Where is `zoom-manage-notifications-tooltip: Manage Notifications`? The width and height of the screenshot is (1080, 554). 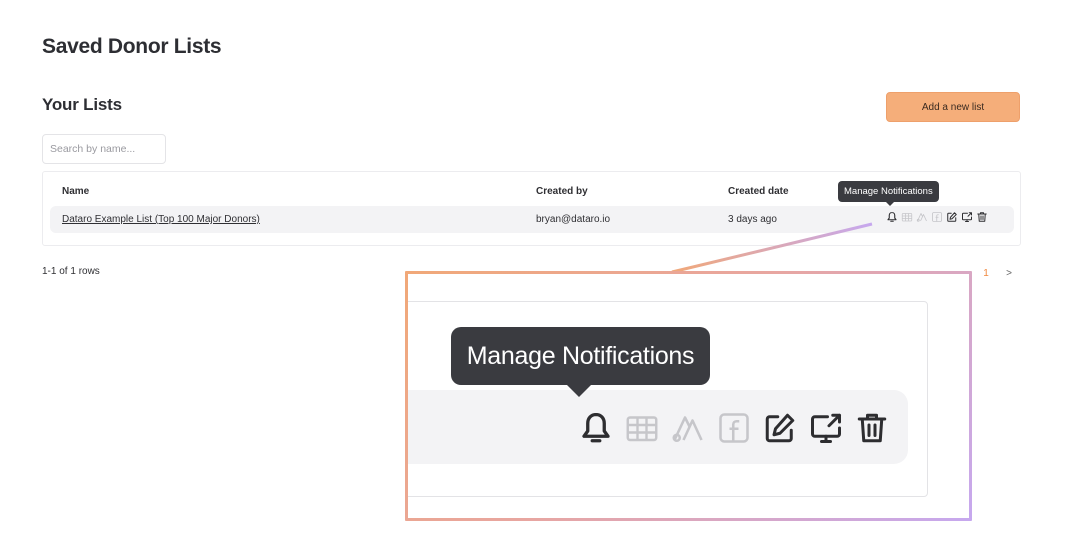
zoom-manage-notifications-tooltip: Manage Notifications is located at coordinates (580, 362).